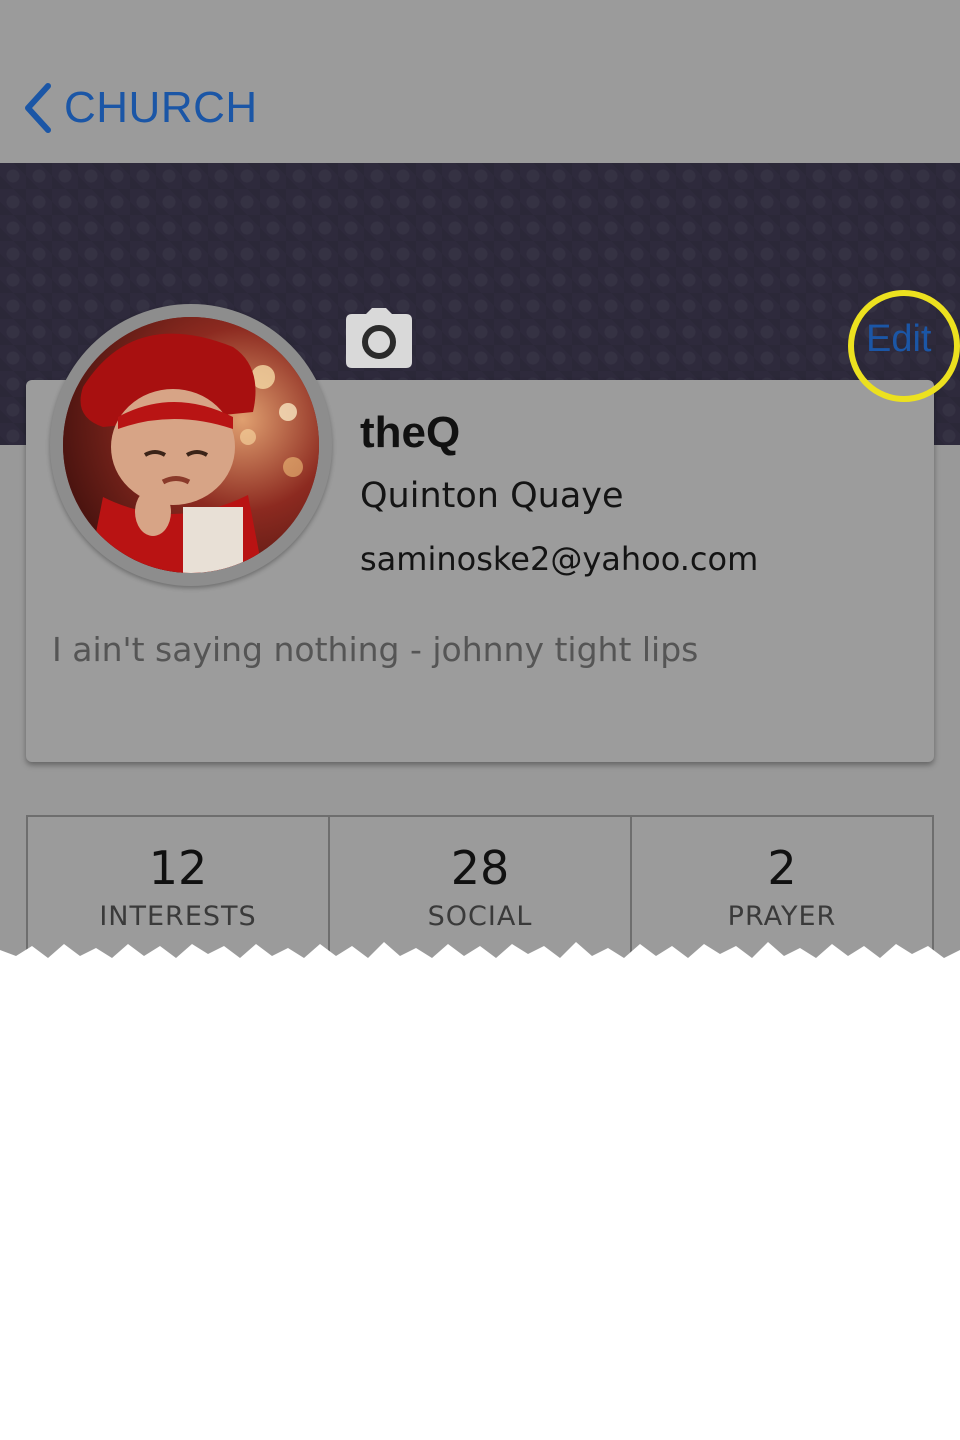  What do you see at coordinates (492, 496) in the screenshot?
I see `full-name: Quinton Quaye` at bounding box center [492, 496].